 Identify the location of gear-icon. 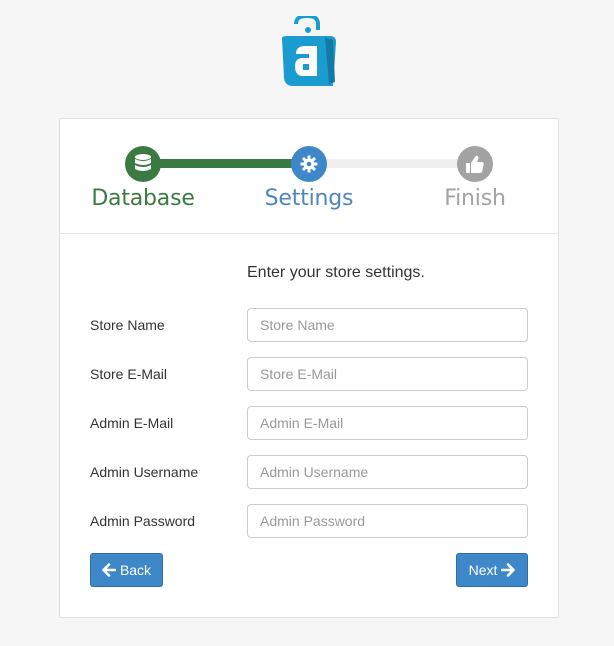
(309, 164).